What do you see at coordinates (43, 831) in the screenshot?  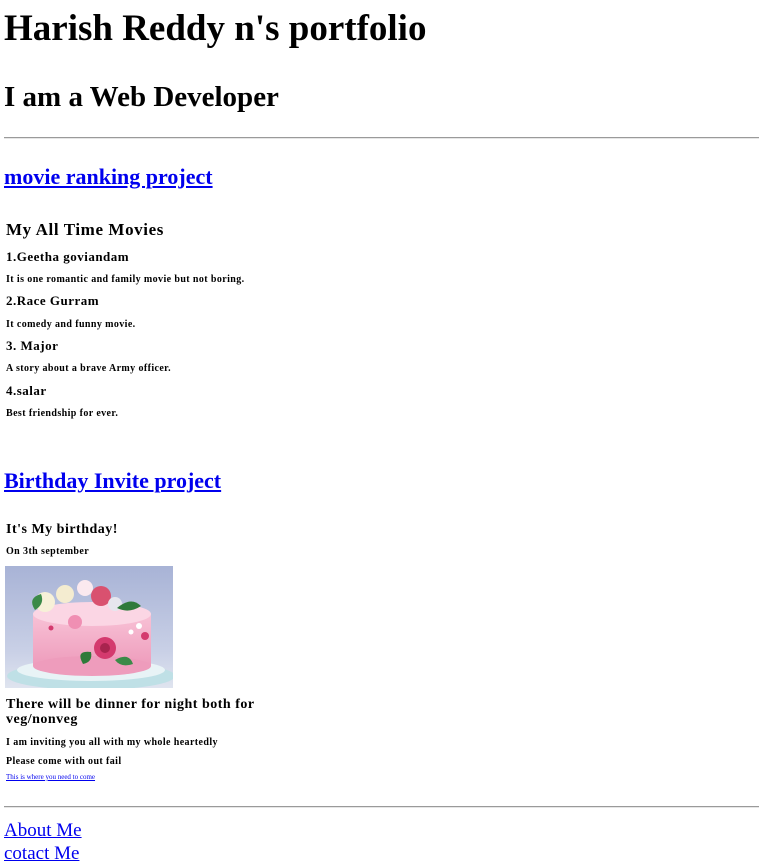 I see `about-me-link: About Me` at bounding box center [43, 831].